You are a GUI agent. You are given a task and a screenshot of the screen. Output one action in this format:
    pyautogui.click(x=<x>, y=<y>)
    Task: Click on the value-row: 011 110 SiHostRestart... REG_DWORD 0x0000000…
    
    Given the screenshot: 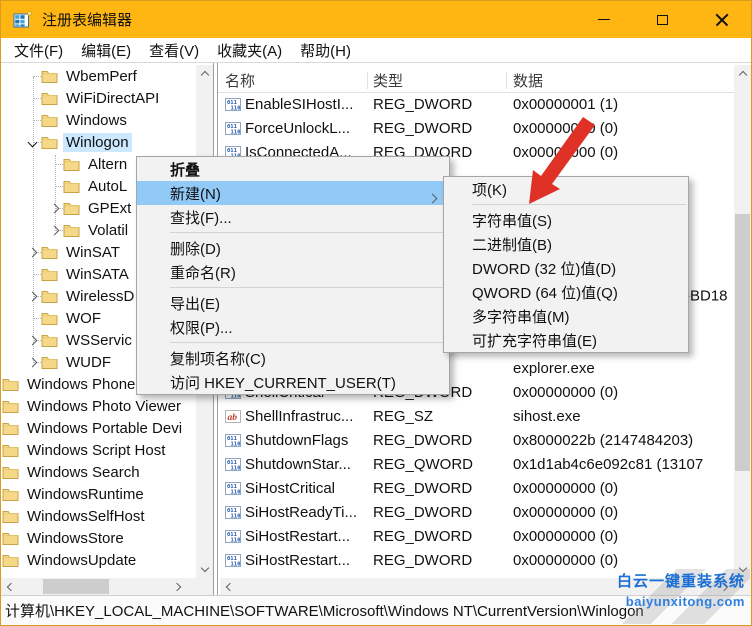 What is the action you would take?
    pyautogui.click(x=476, y=536)
    